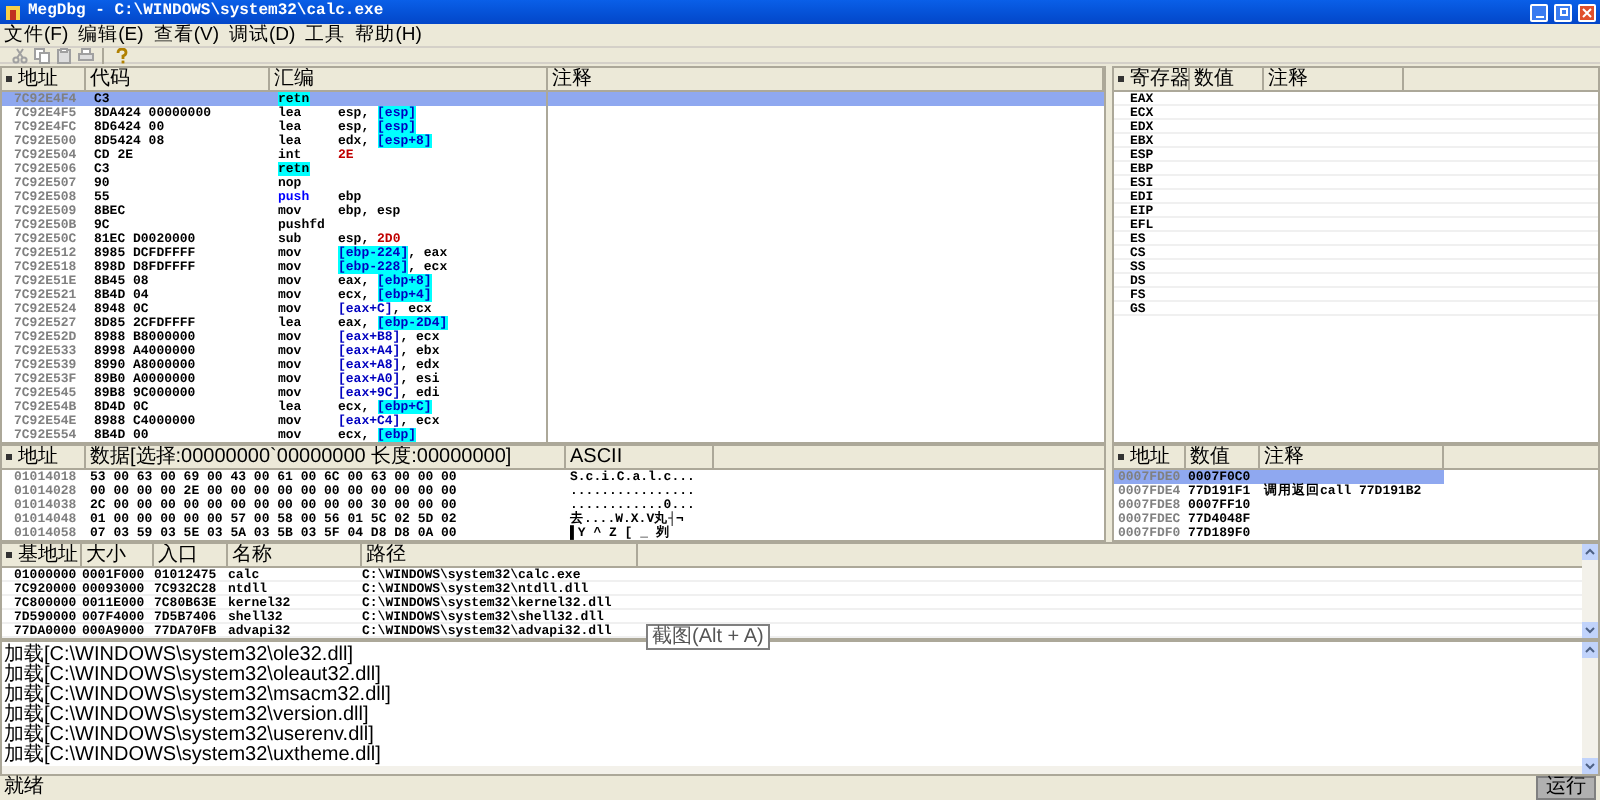 The height and width of the screenshot is (800, 1600). I want to click on column-header: 汇编, so click(409, 79).